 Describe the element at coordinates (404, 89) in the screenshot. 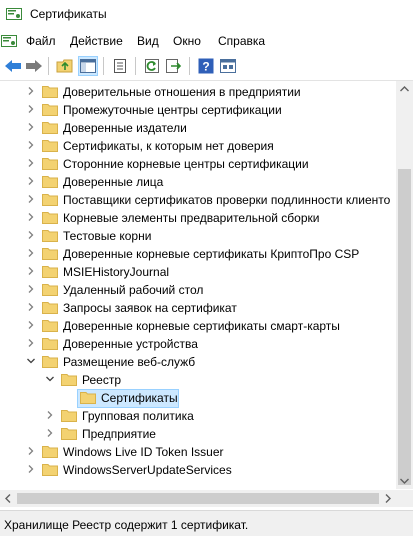

I see `scroll-up-icon` at that location.